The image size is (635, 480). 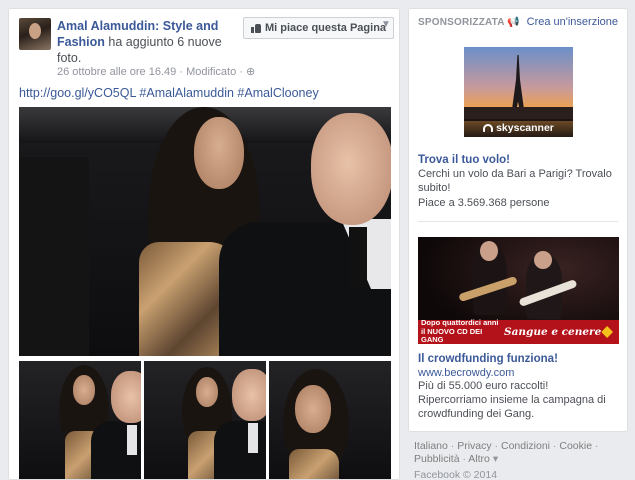 I want to click on footer-link-cookie: Cookie, so click(x=575, y=446).